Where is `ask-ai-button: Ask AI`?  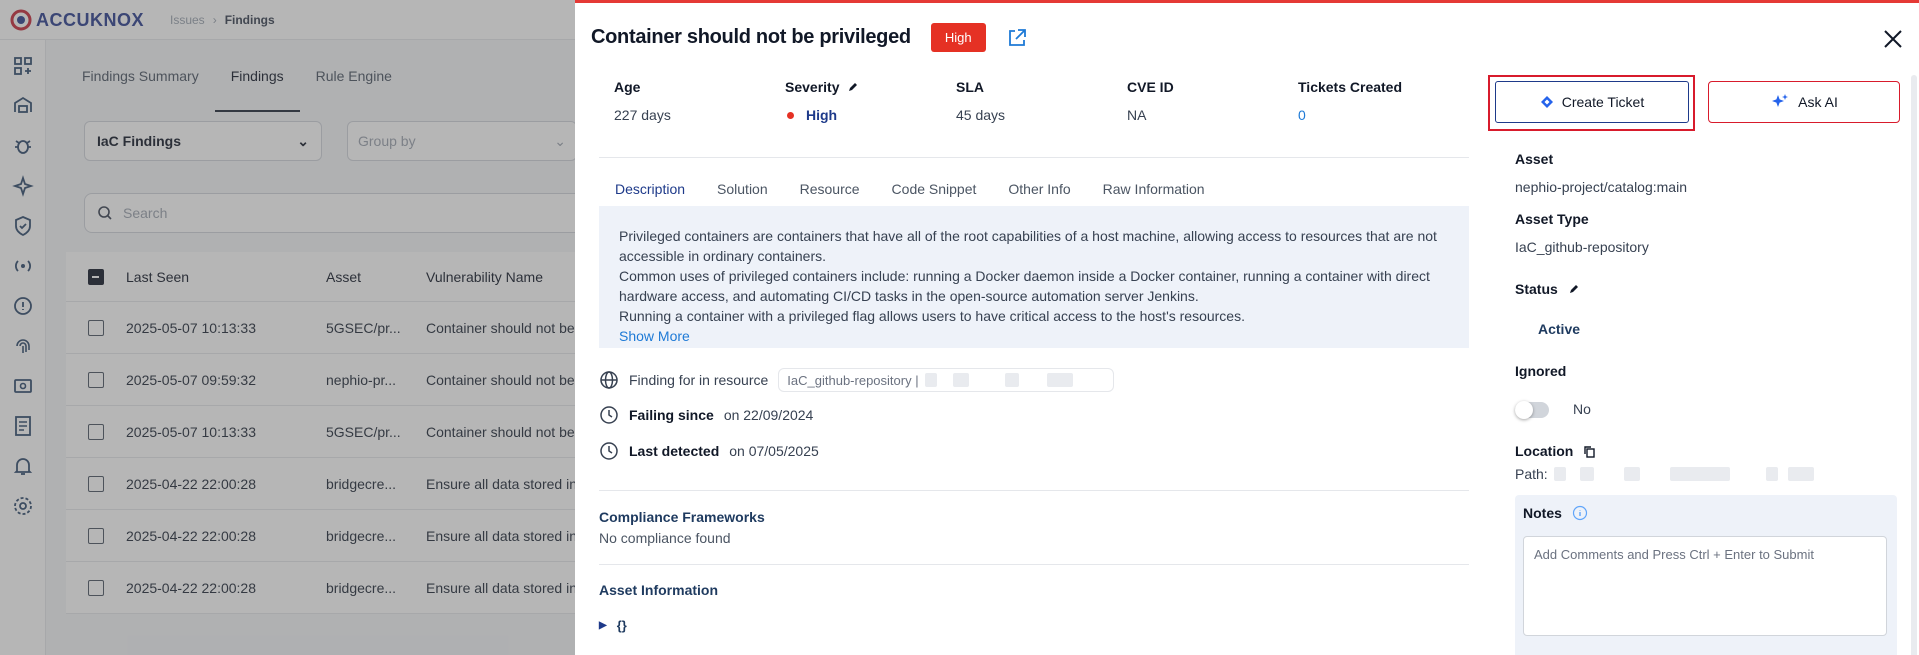
ask-ai-button: Ask AI is located at coordinates (1804, 102).